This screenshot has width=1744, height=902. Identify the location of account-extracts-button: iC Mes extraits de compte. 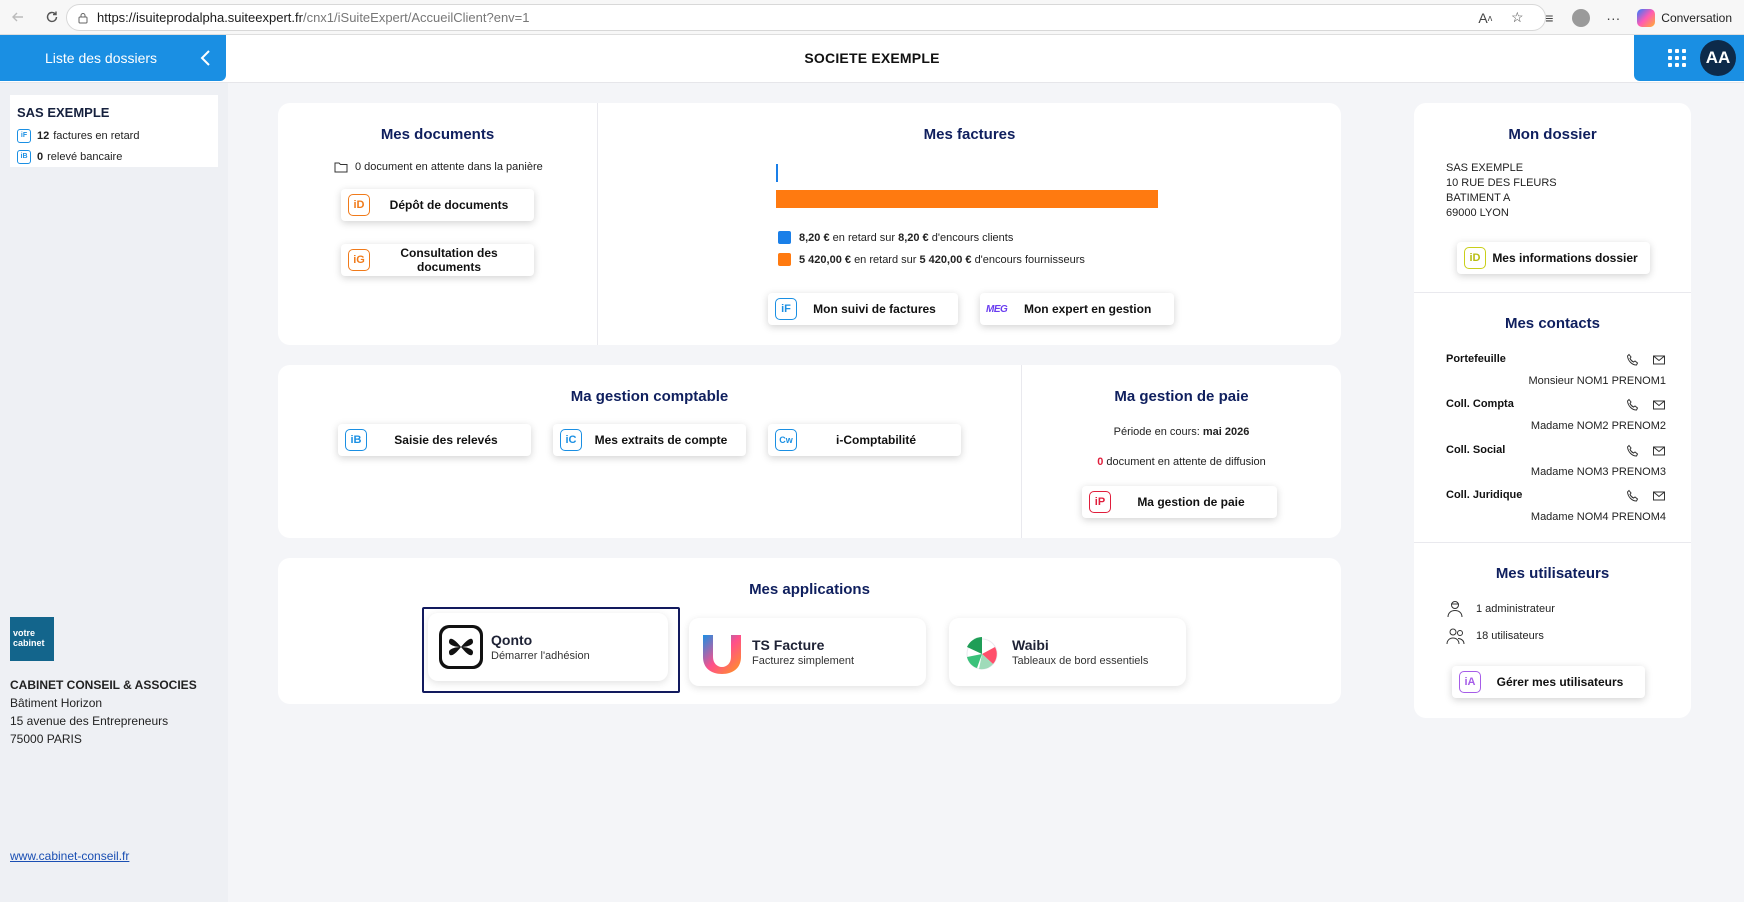
(649, 440).